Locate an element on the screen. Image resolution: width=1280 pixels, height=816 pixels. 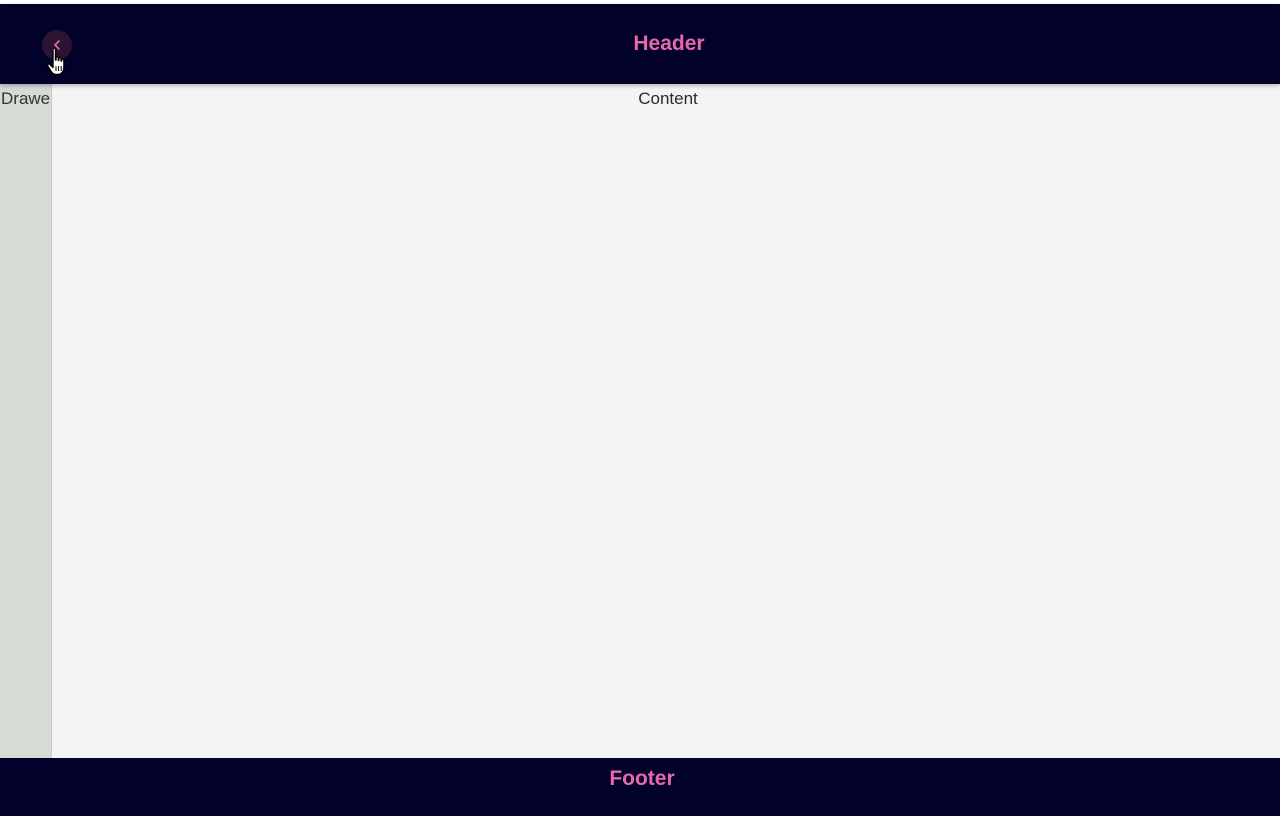
drawer-label: Drawer is located at coordinates (26, 98).